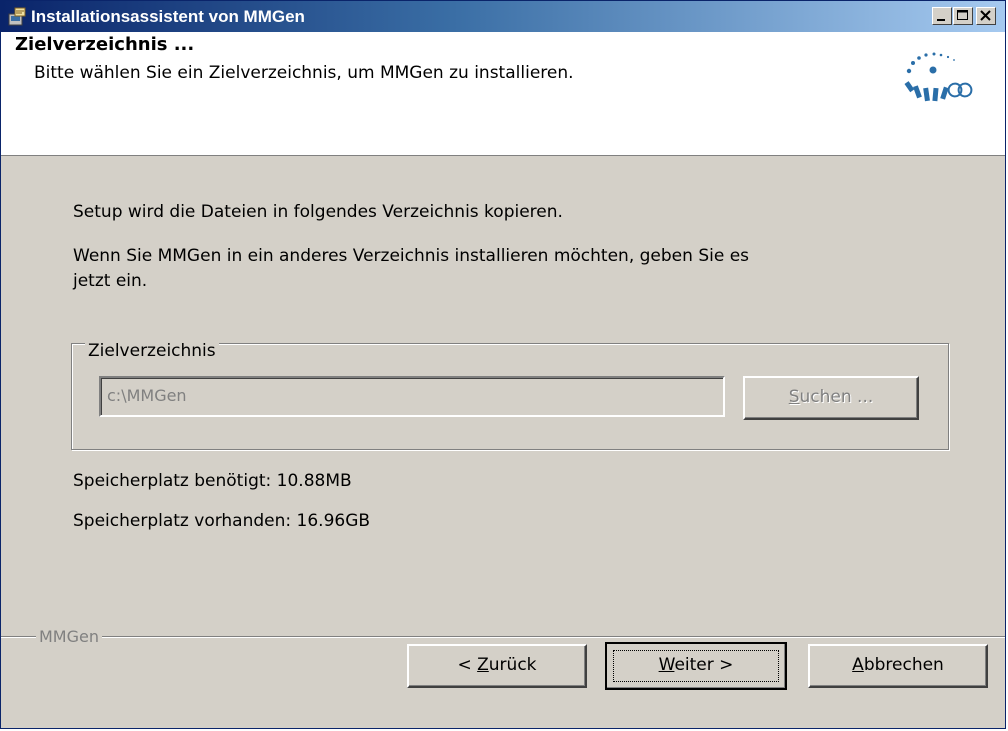 This screenshot has width=1008, height=731. I want to click on back-prefix: <, so click(467, 665).